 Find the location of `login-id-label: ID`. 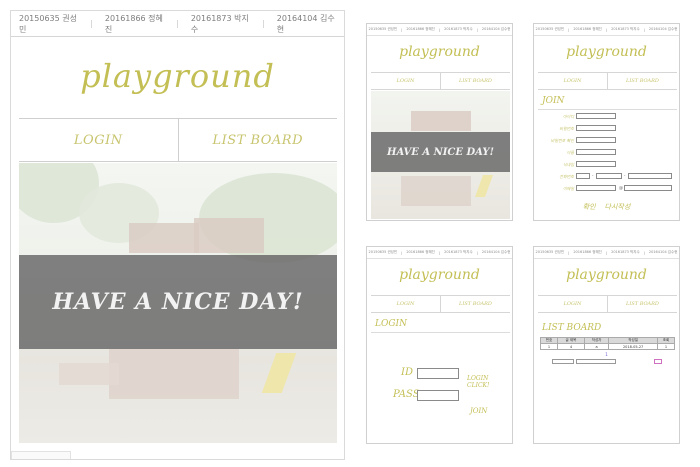

login-id-label: ID is located at coordinates (407, 372).